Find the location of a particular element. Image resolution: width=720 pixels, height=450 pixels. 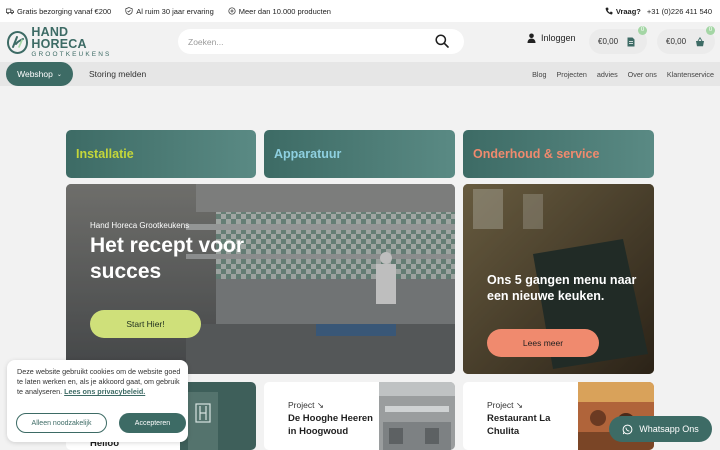

project-title: De Hooghe Heeren in Hoogwoud is located at coordinates (330, 425).